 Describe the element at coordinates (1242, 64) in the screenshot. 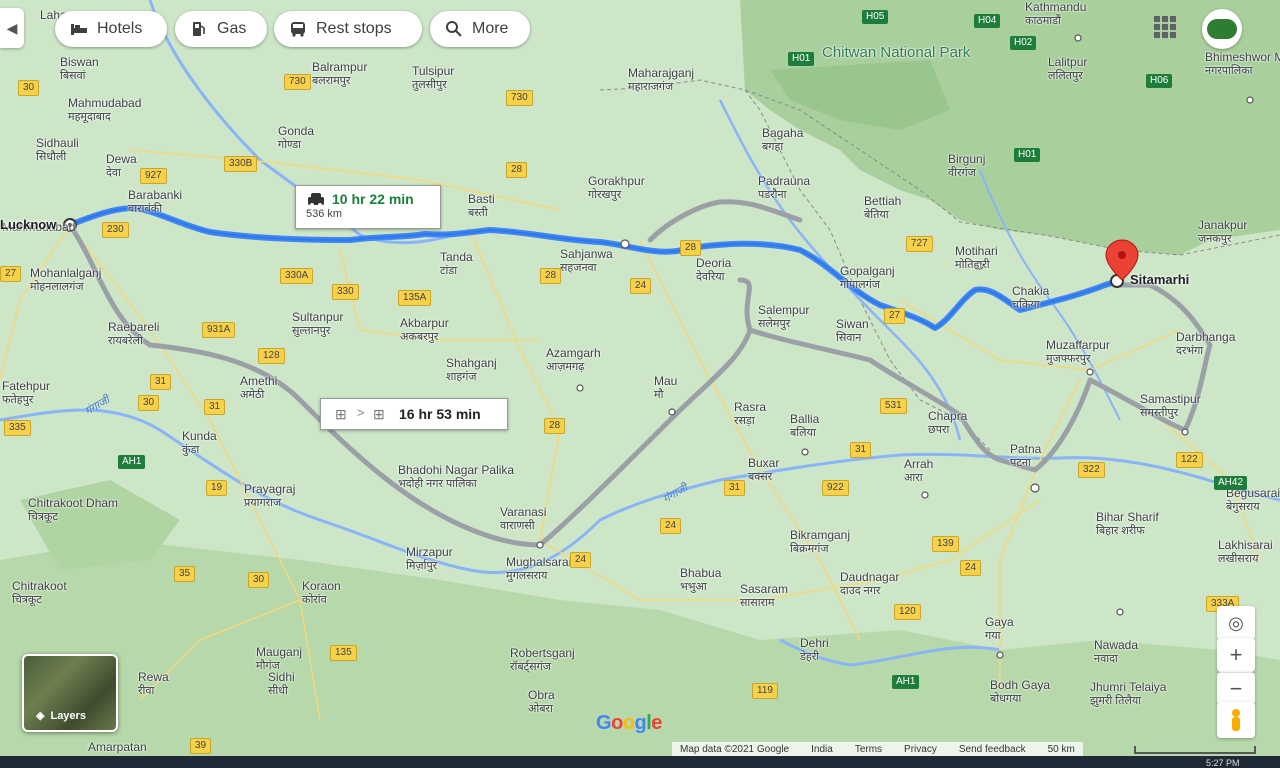

I see `place-label: Bhimeshwor Municipalityनगरपालिका` at that location.